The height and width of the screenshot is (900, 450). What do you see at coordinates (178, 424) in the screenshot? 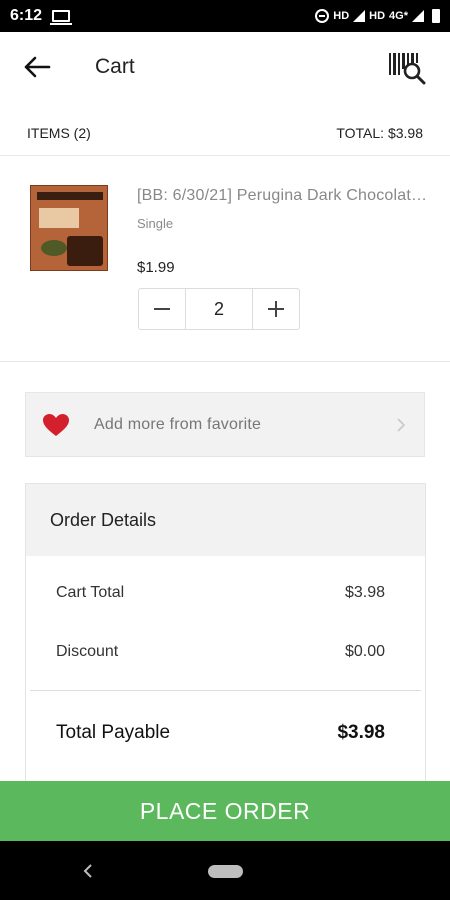
I see `add-from-favorite-label: Add more from favorite` at bounding box center [178, 424].